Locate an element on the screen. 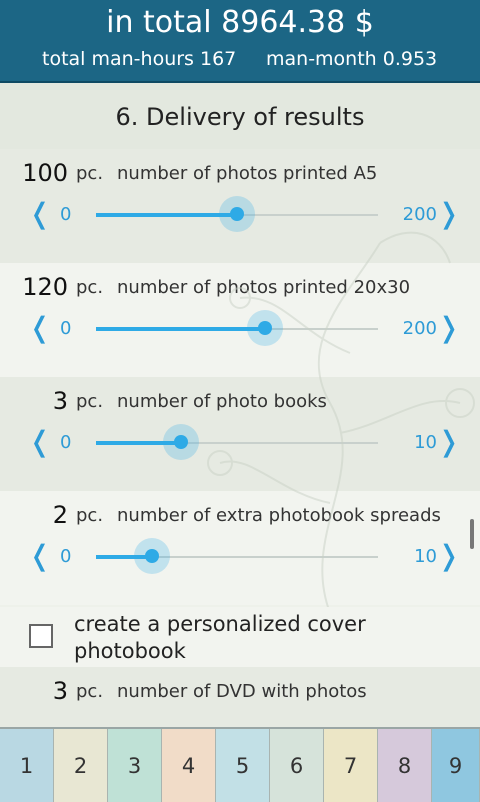  tab-5: 5 is located at coordinates (243, 765).